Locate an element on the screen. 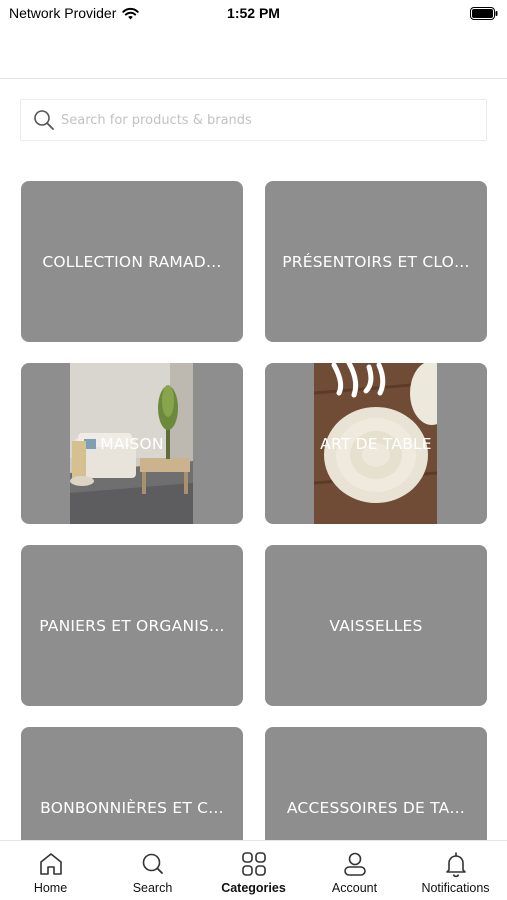 This screenshot has width=507, height=900. category-tile-vaisselles: VAISSELLES is located at coordinates (376, 625).